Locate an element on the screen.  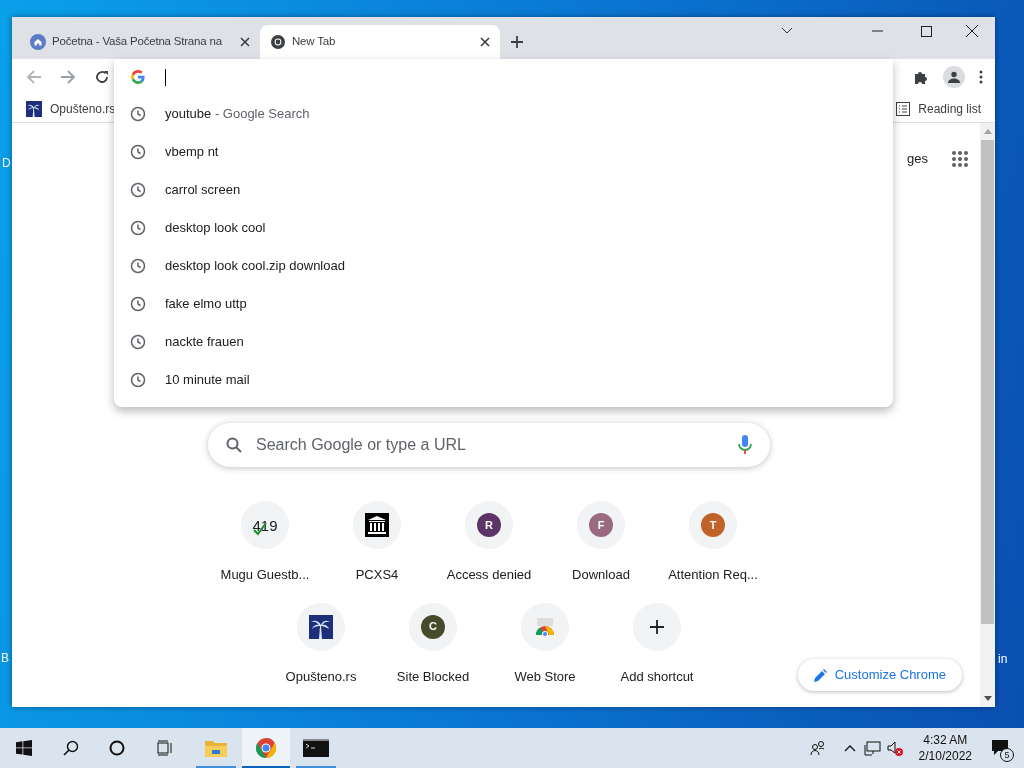
person-icon is located at coordinates (954, 77).